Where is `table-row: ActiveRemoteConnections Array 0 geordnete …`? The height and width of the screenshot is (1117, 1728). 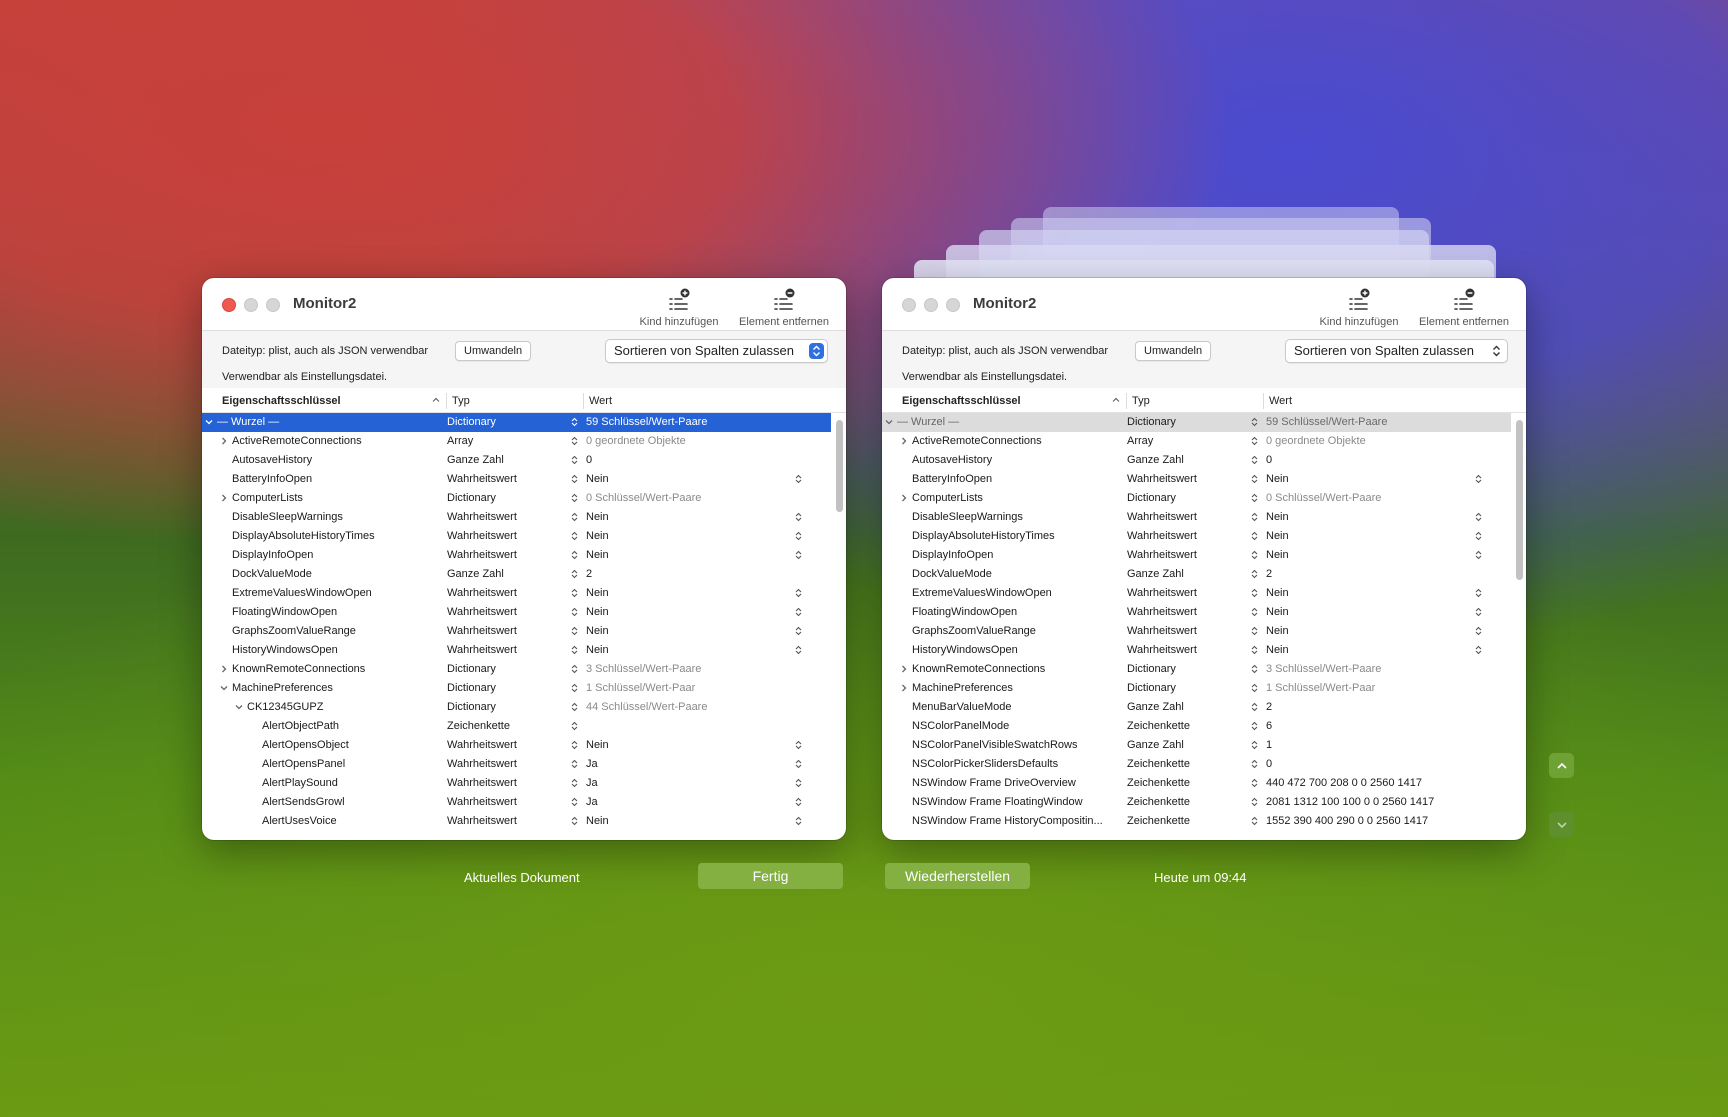 table-row: ActiveRemoteConnections Array 0 geordnete … is located at coordinates (516, 441).